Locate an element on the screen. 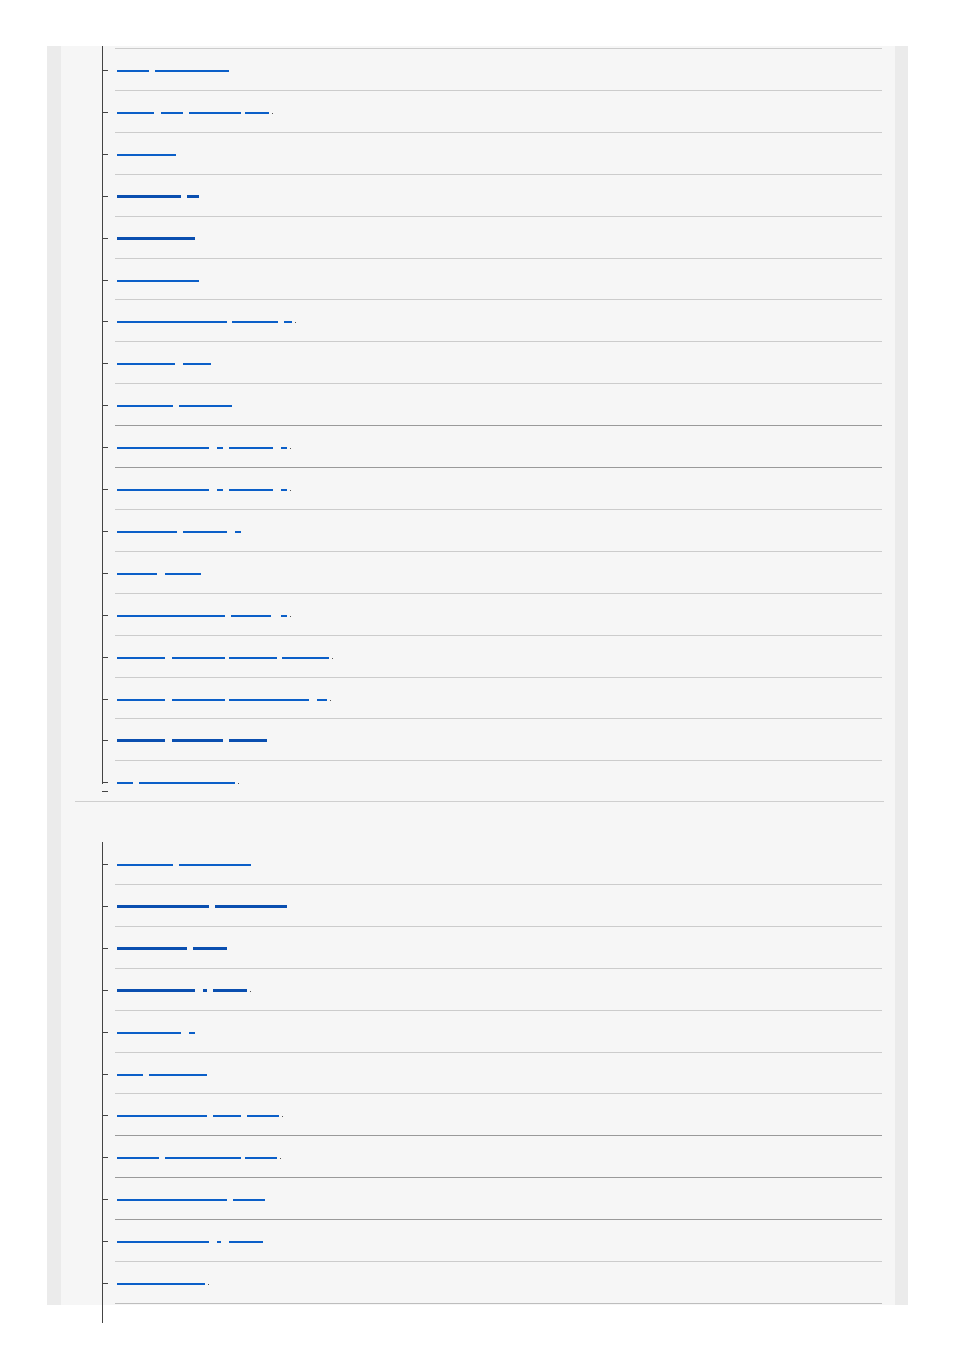 The width and height of the screenshot is (954, 1350). tree-branch-end is located at coordinates (105, 792).